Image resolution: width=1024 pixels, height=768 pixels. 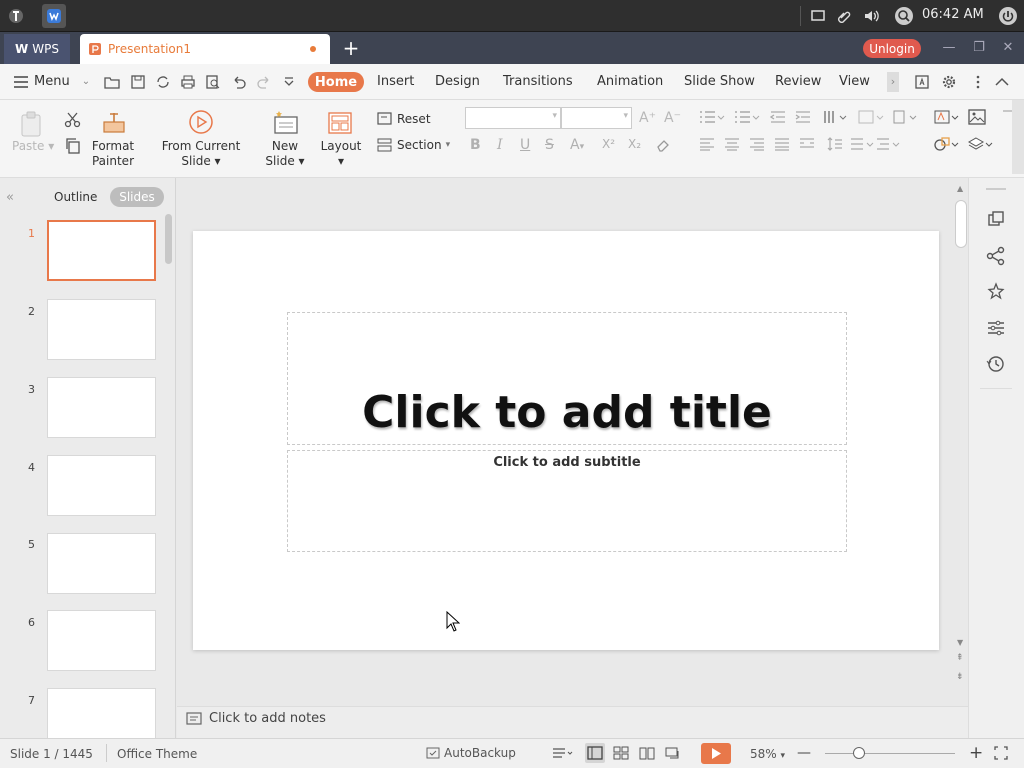 What do you see at coordinates (168, 239) in the screenshot?
I see `slides-panel-scrollbar` at bounding box center [168, 239].